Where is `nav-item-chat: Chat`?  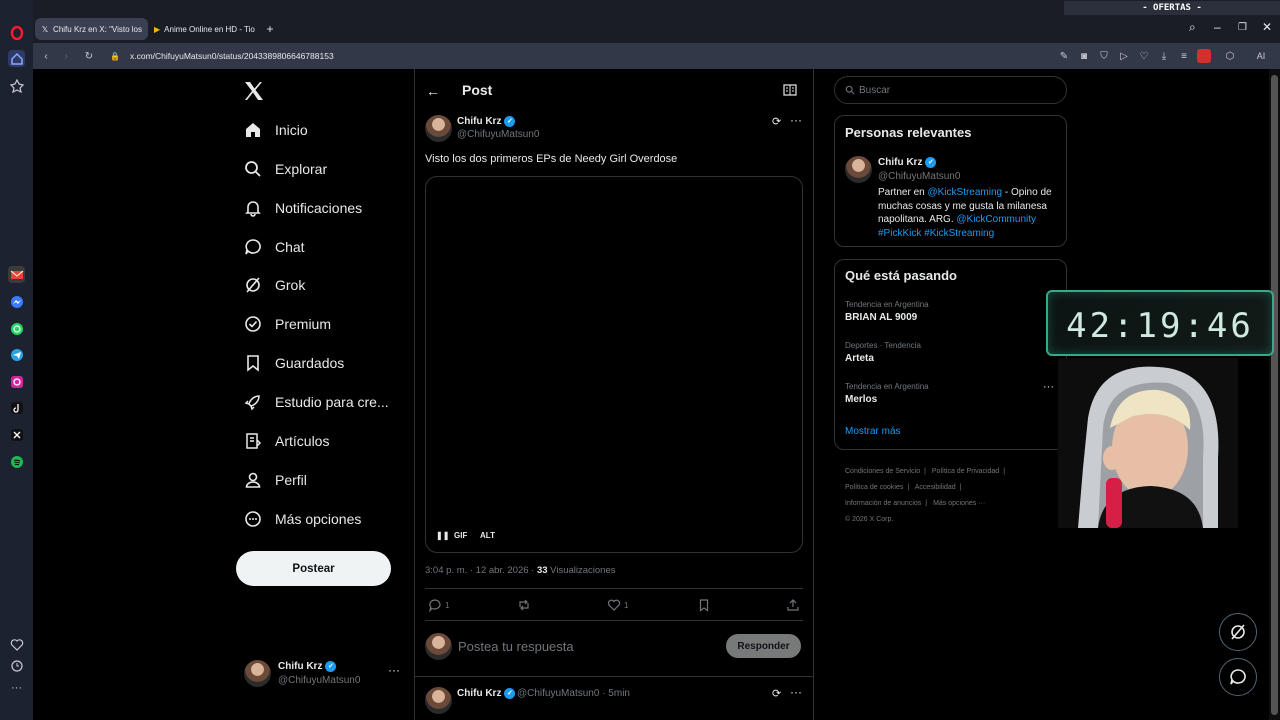 nav-item-chat: Chat is located at coordinates (274, 247).